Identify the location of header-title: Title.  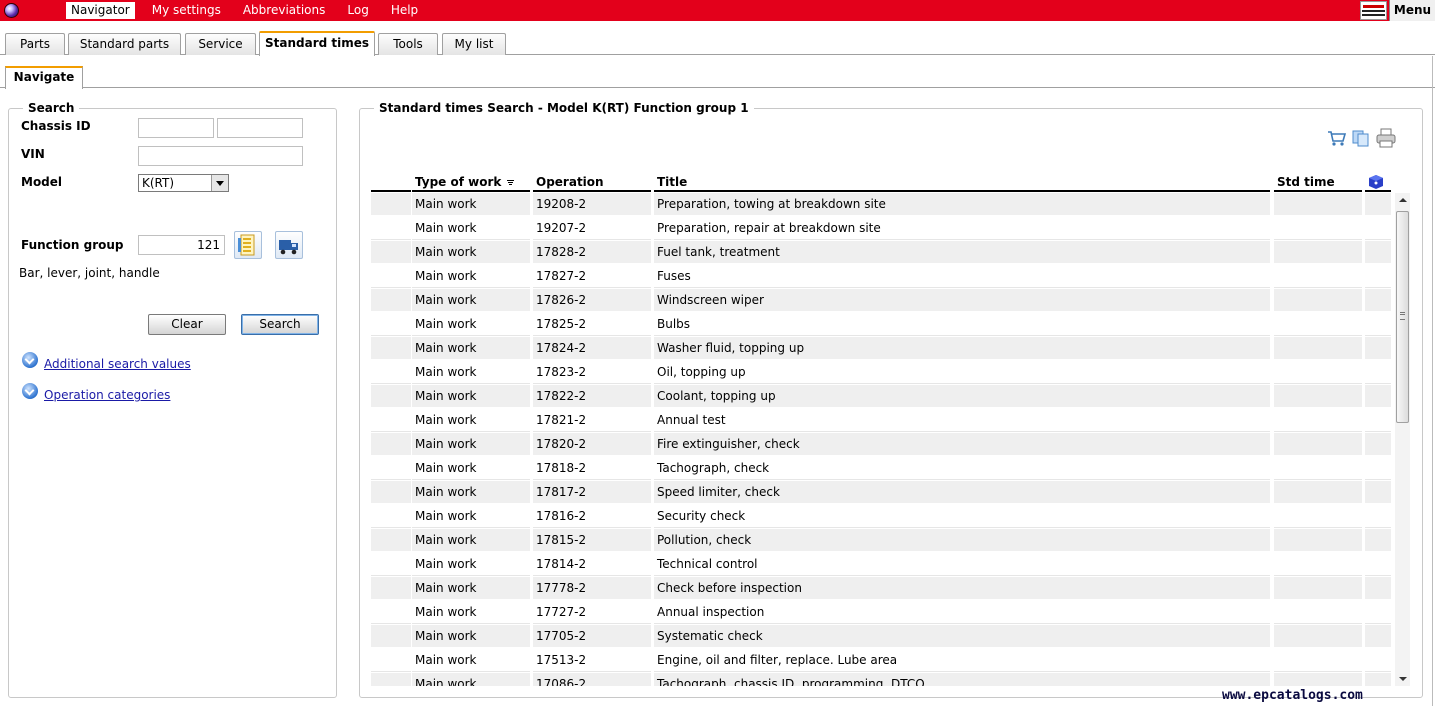
(962, 182).